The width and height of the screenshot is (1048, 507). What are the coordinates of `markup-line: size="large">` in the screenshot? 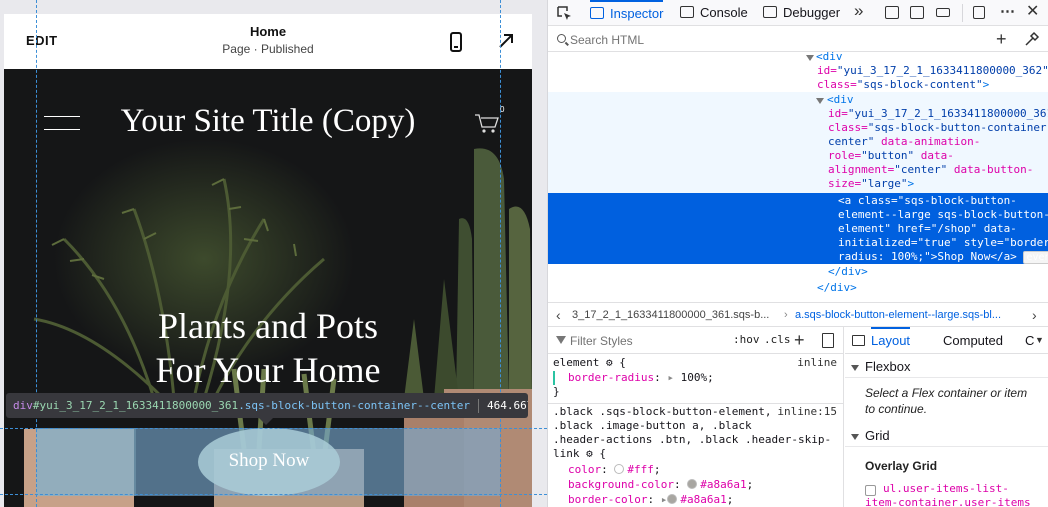 It's located at (871, 184).